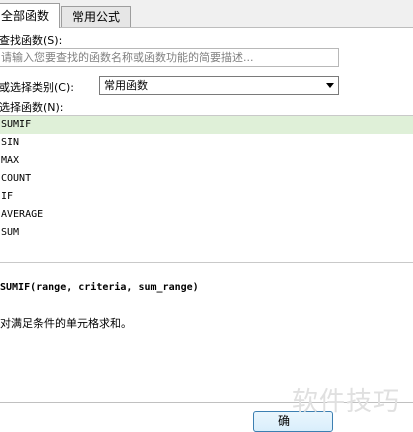  What do you see at coordinates (66, 323) in the screenshot?
I see `function-description: 对满足条件的单元格求和。` at bounding box center [66, 323].